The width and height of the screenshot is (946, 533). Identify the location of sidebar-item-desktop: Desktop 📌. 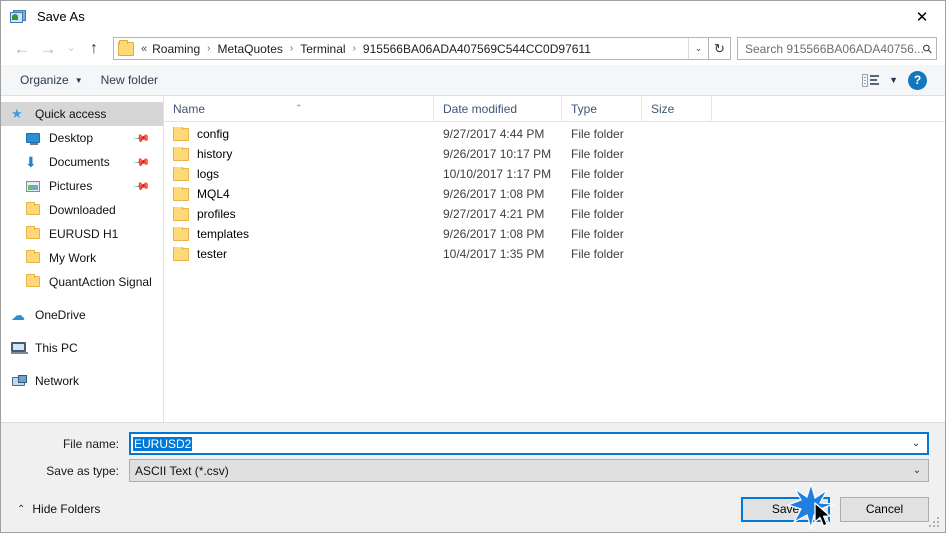
(82, 138).